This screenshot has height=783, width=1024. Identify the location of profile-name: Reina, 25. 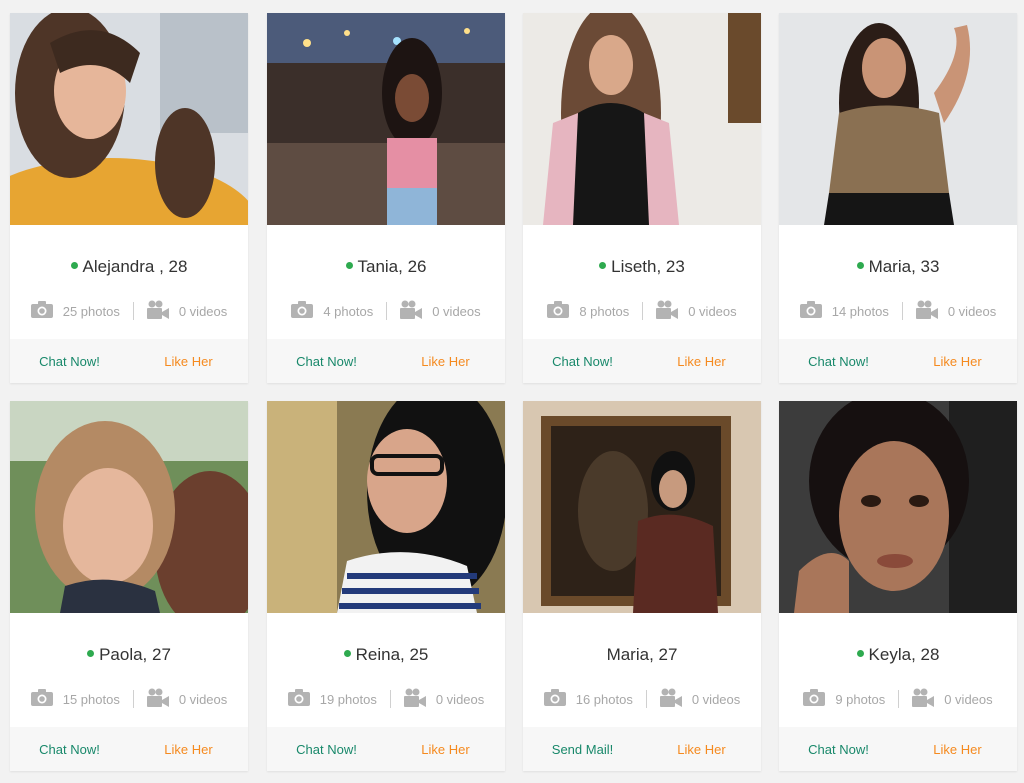
(386, 655).